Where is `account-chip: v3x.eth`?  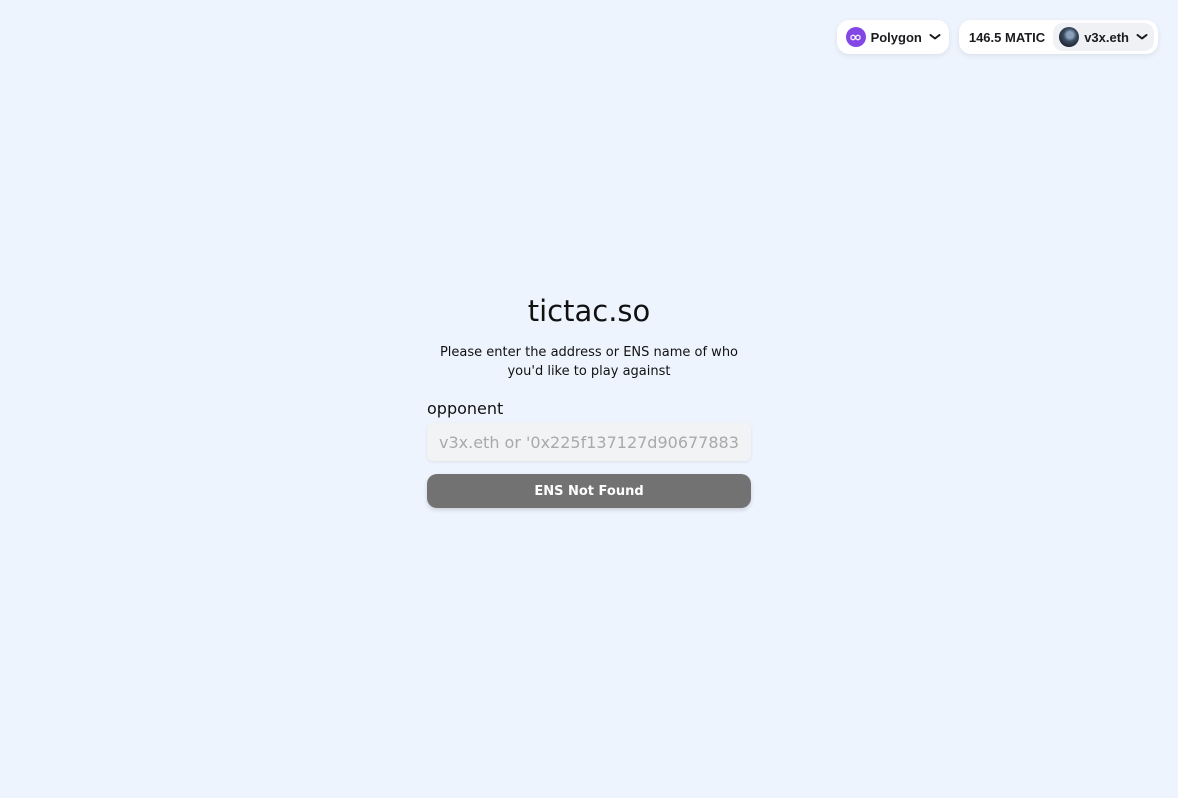
account-chip: v3x.eth is located at coordinates (1103, 37).